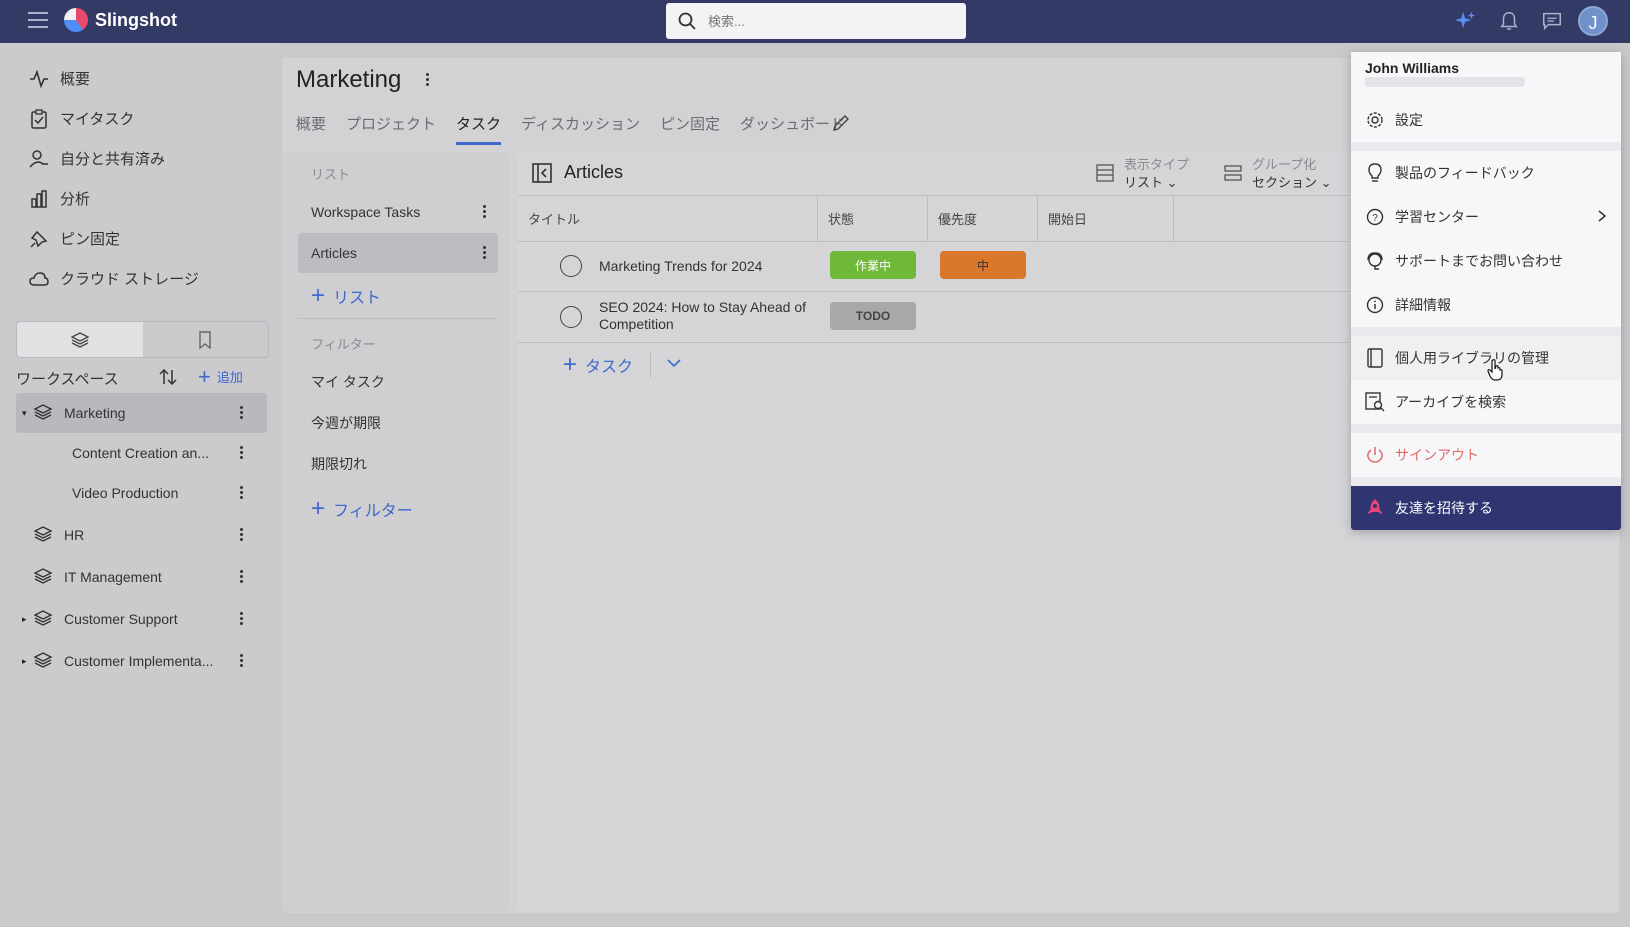 This screenshot has width=1630, height=927. I want to click on tab-tasks: タスク, so click(479, 129).